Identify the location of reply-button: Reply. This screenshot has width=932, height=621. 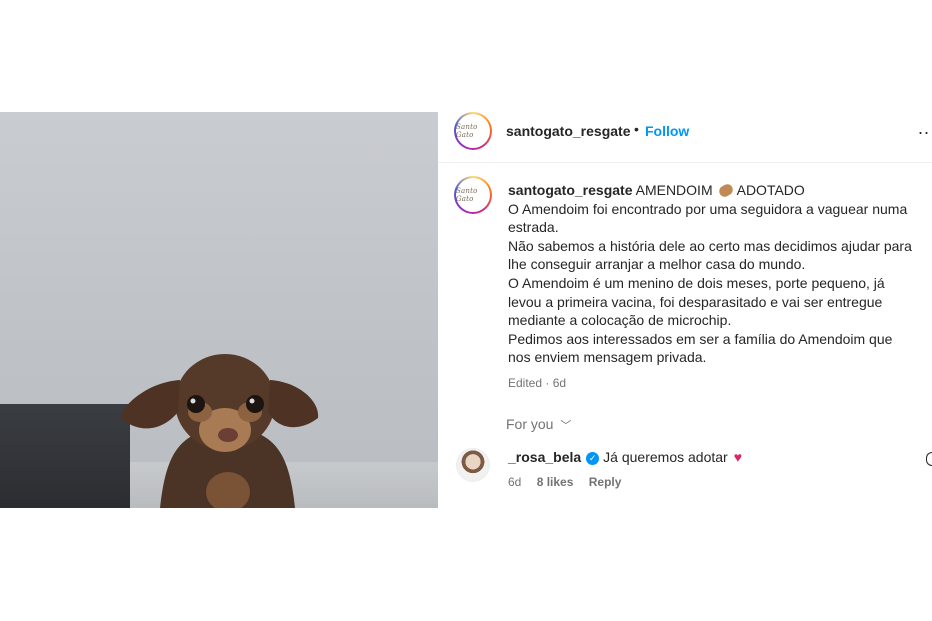
(605, 482).